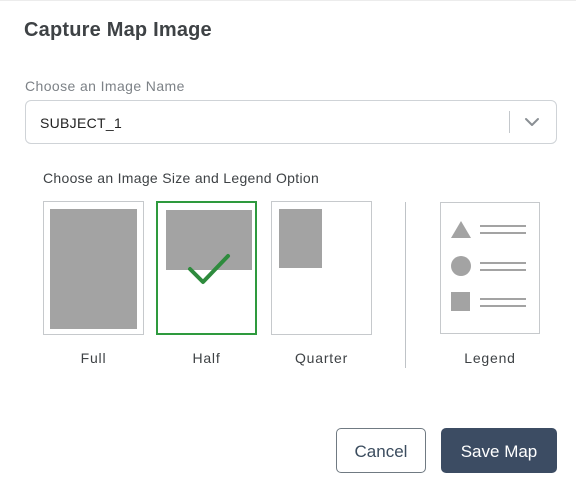 The height and width of the screenshot is (485, 576). I want to click on legend-preview, so click(488, 266).